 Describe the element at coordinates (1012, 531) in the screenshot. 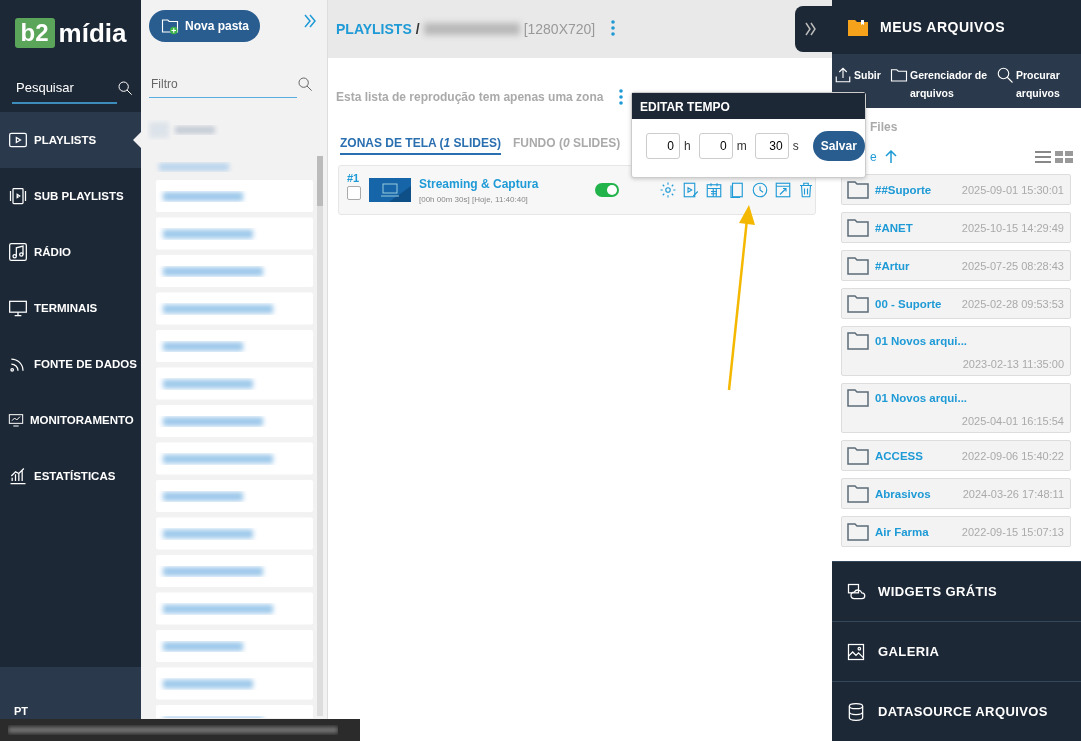

I see `file-date: 2022-09-15 15:07:13` at that location.